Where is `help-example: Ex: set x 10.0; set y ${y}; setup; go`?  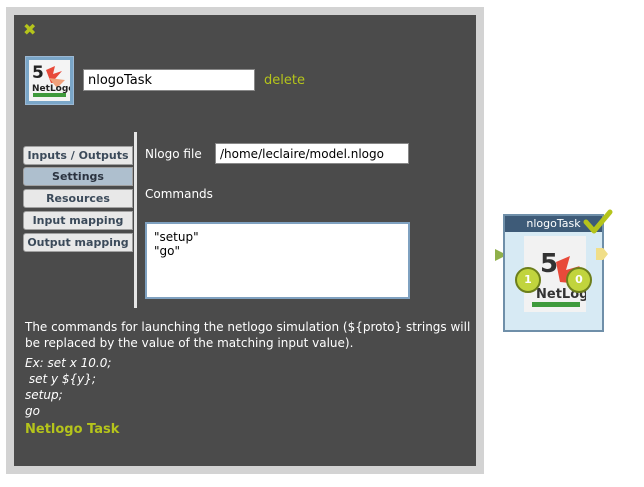
help-example: Ex: set x 10.0; set y ${y}; setup; go is located at coordinates (68, 387).